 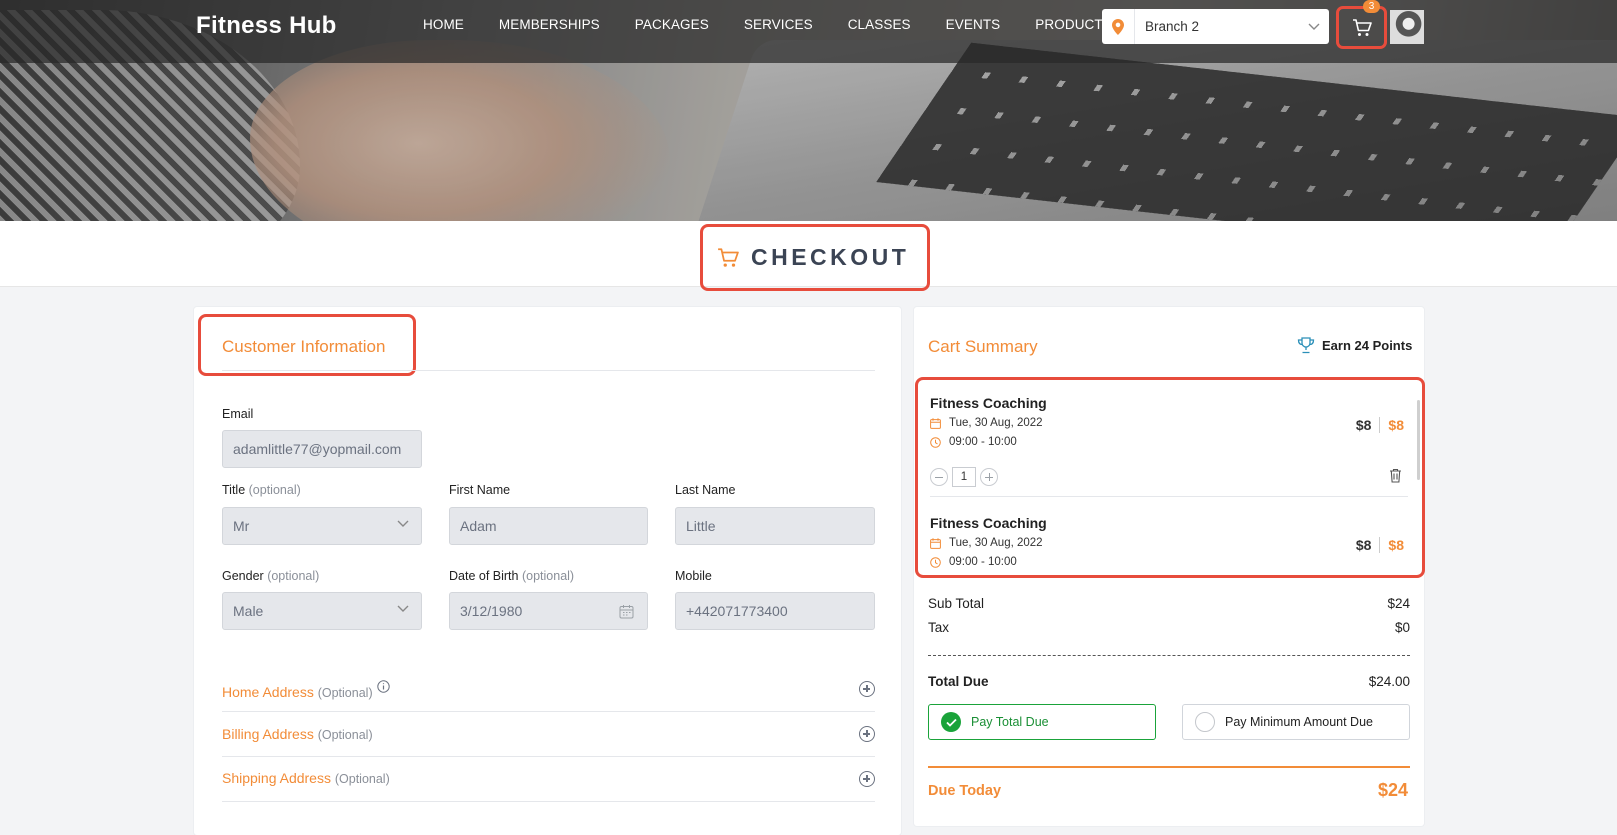 What do you see at coordinates (1205, 722) in the screenshot?
I see `radio-icon` at bounding box center [1205, 722].